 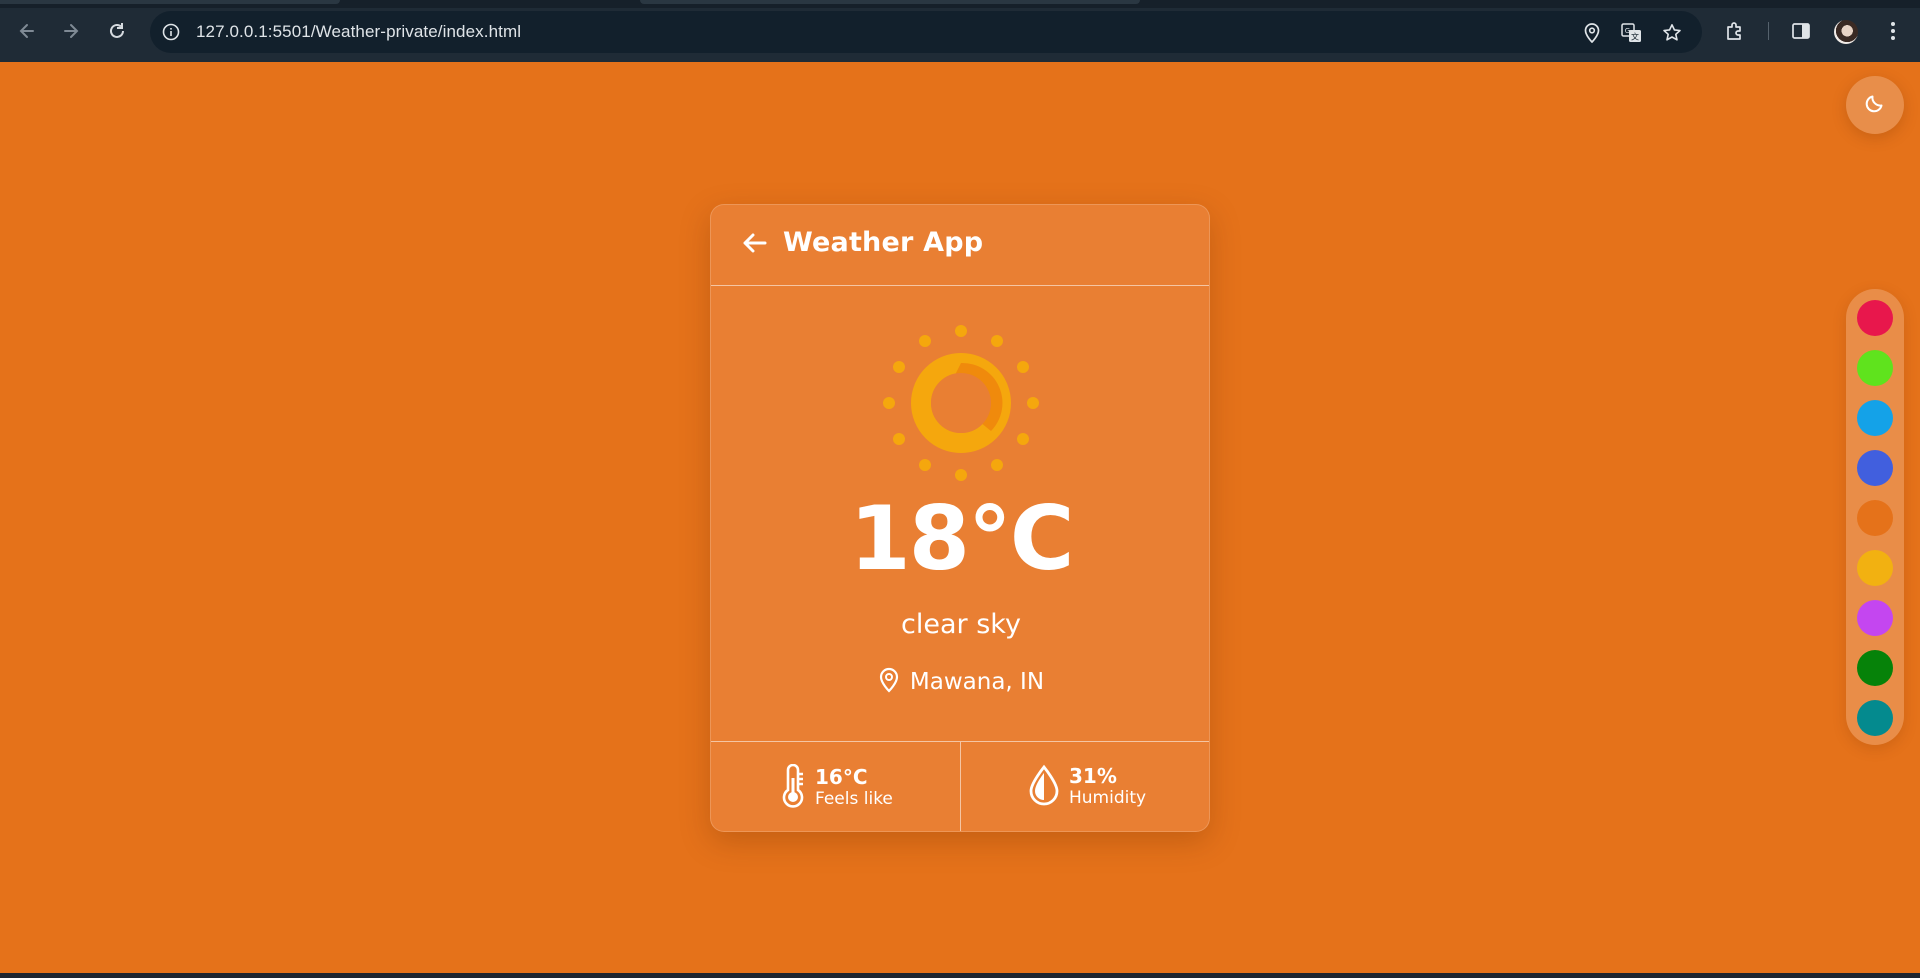 What do you see at coordinates (117, 31) in the screenshot?
I see `reload-icon` at bounding box center [117, 31].